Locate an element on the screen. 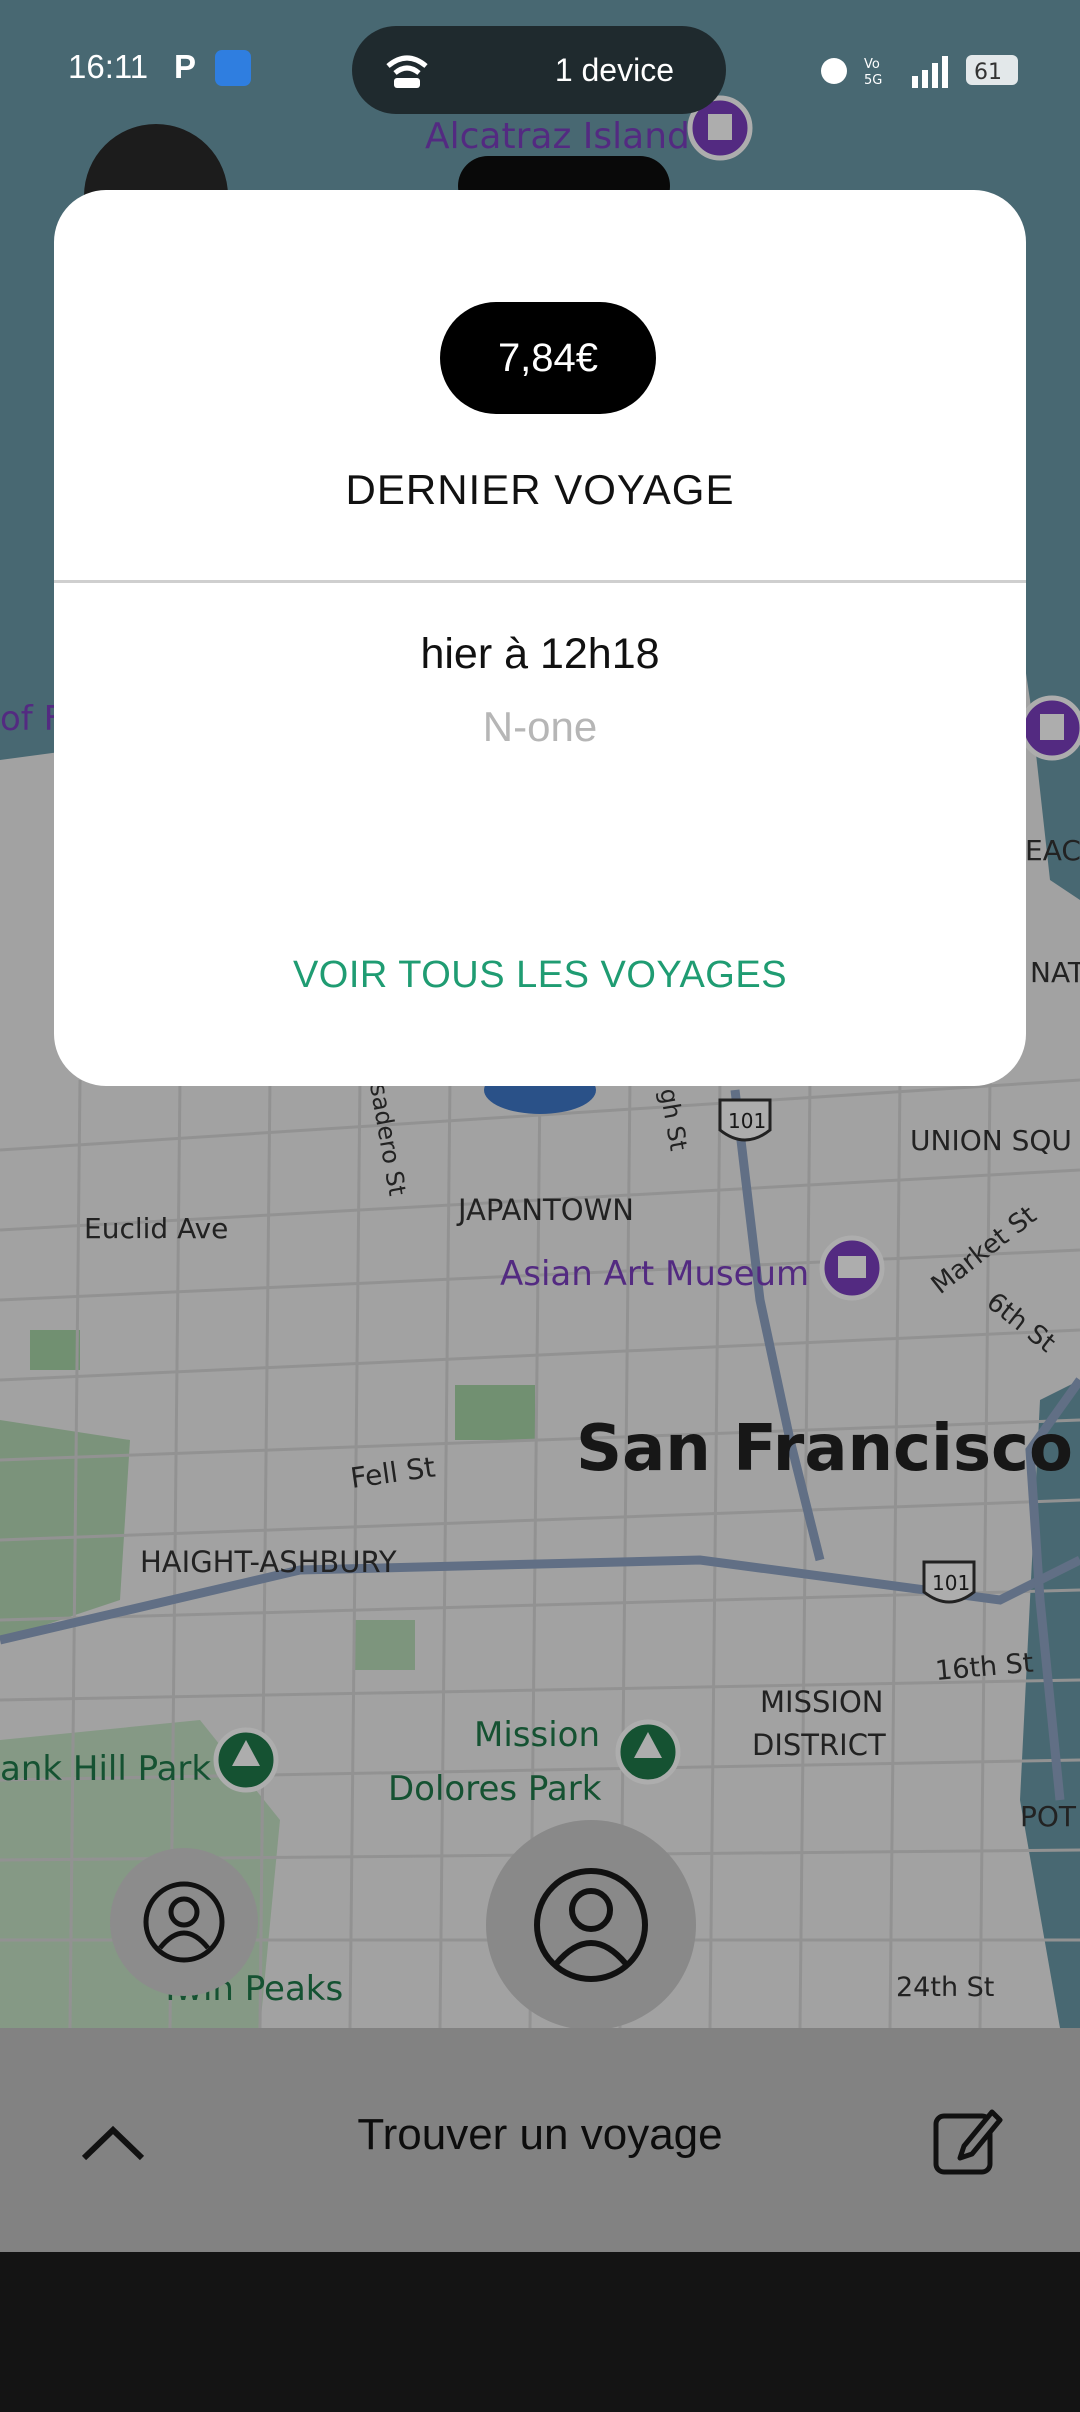 This screenshot has height=2412, width=1080. trip-company: N-one is located at coordinates (540, 726).